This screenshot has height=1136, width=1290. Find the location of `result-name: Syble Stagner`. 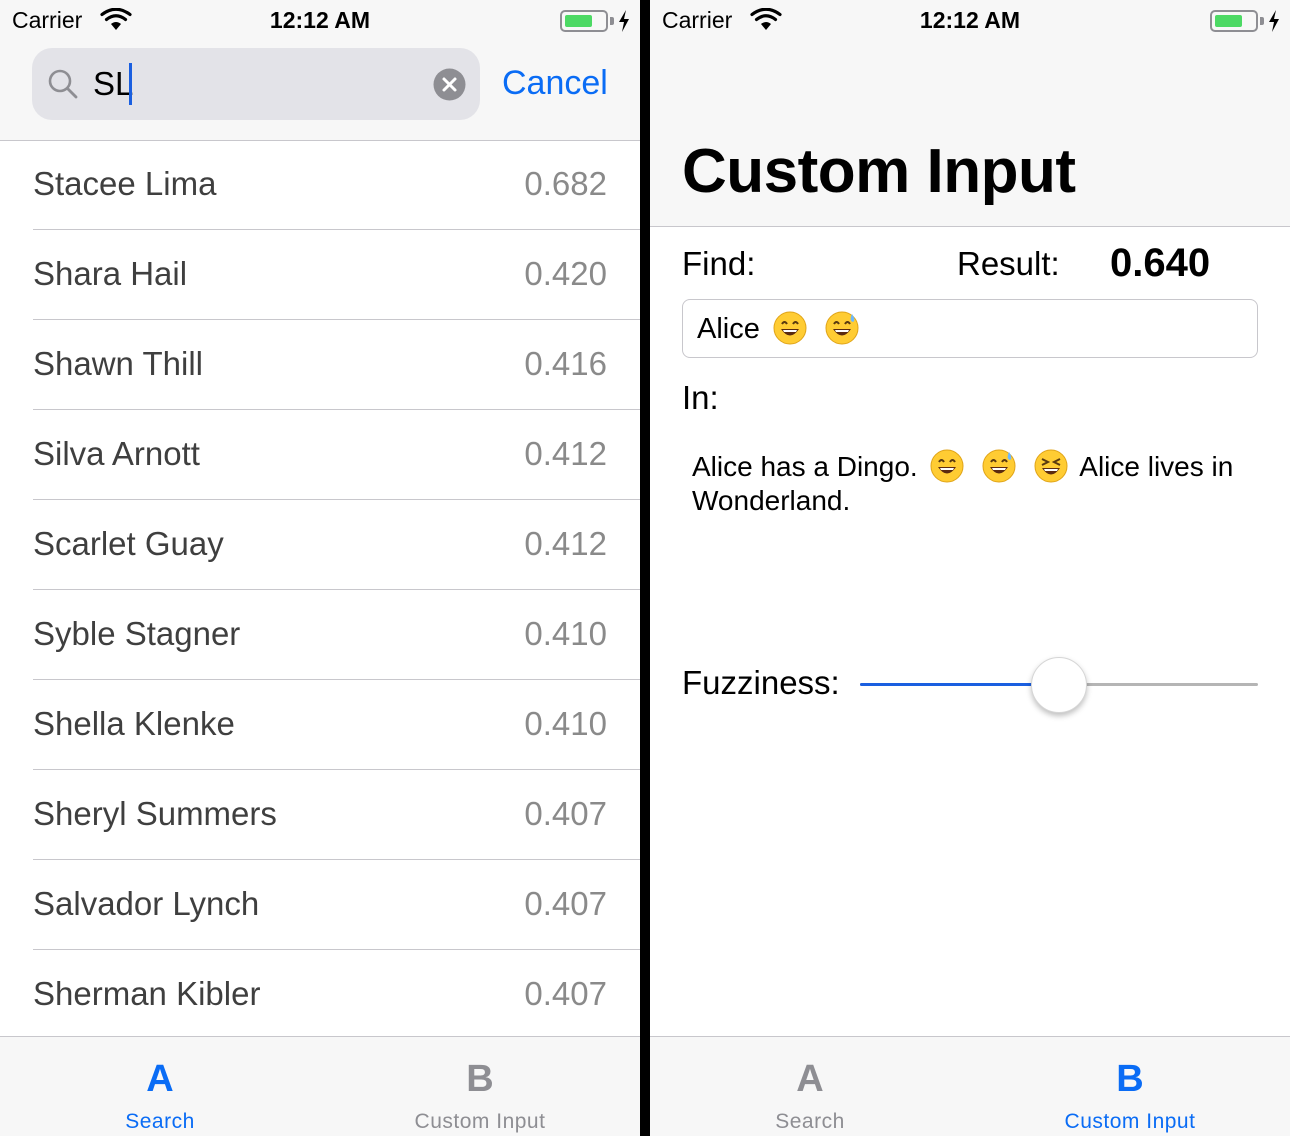

result-name: Syble Stagner is located at coordinates (137, 633).